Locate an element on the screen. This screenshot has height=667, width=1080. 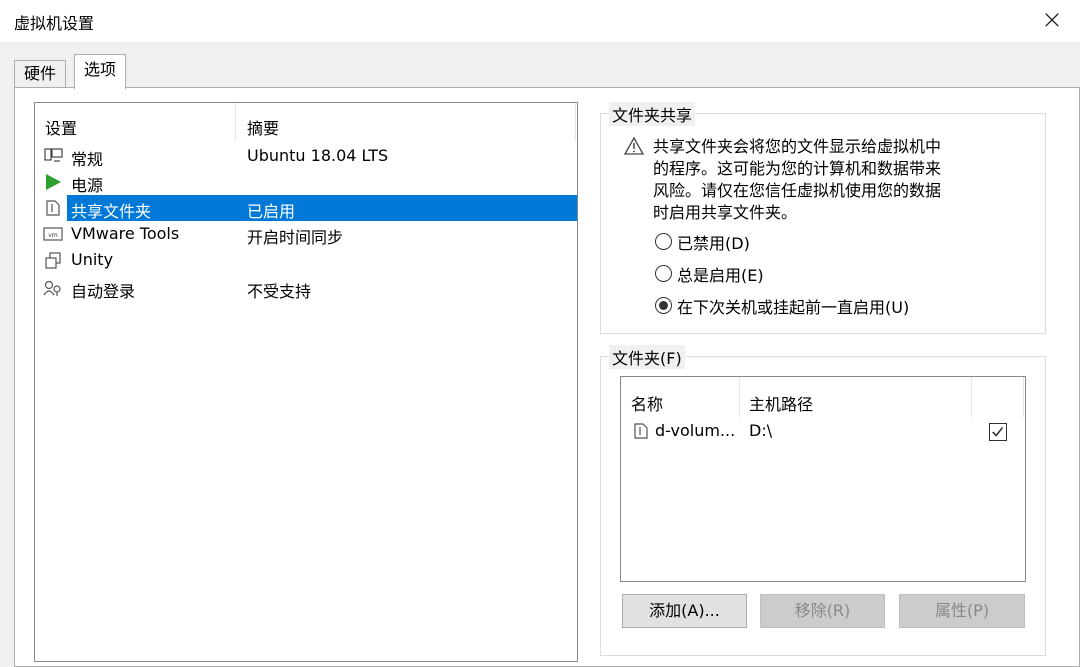
vmware-tools-icon: vm is located at coordinates (53, 234).